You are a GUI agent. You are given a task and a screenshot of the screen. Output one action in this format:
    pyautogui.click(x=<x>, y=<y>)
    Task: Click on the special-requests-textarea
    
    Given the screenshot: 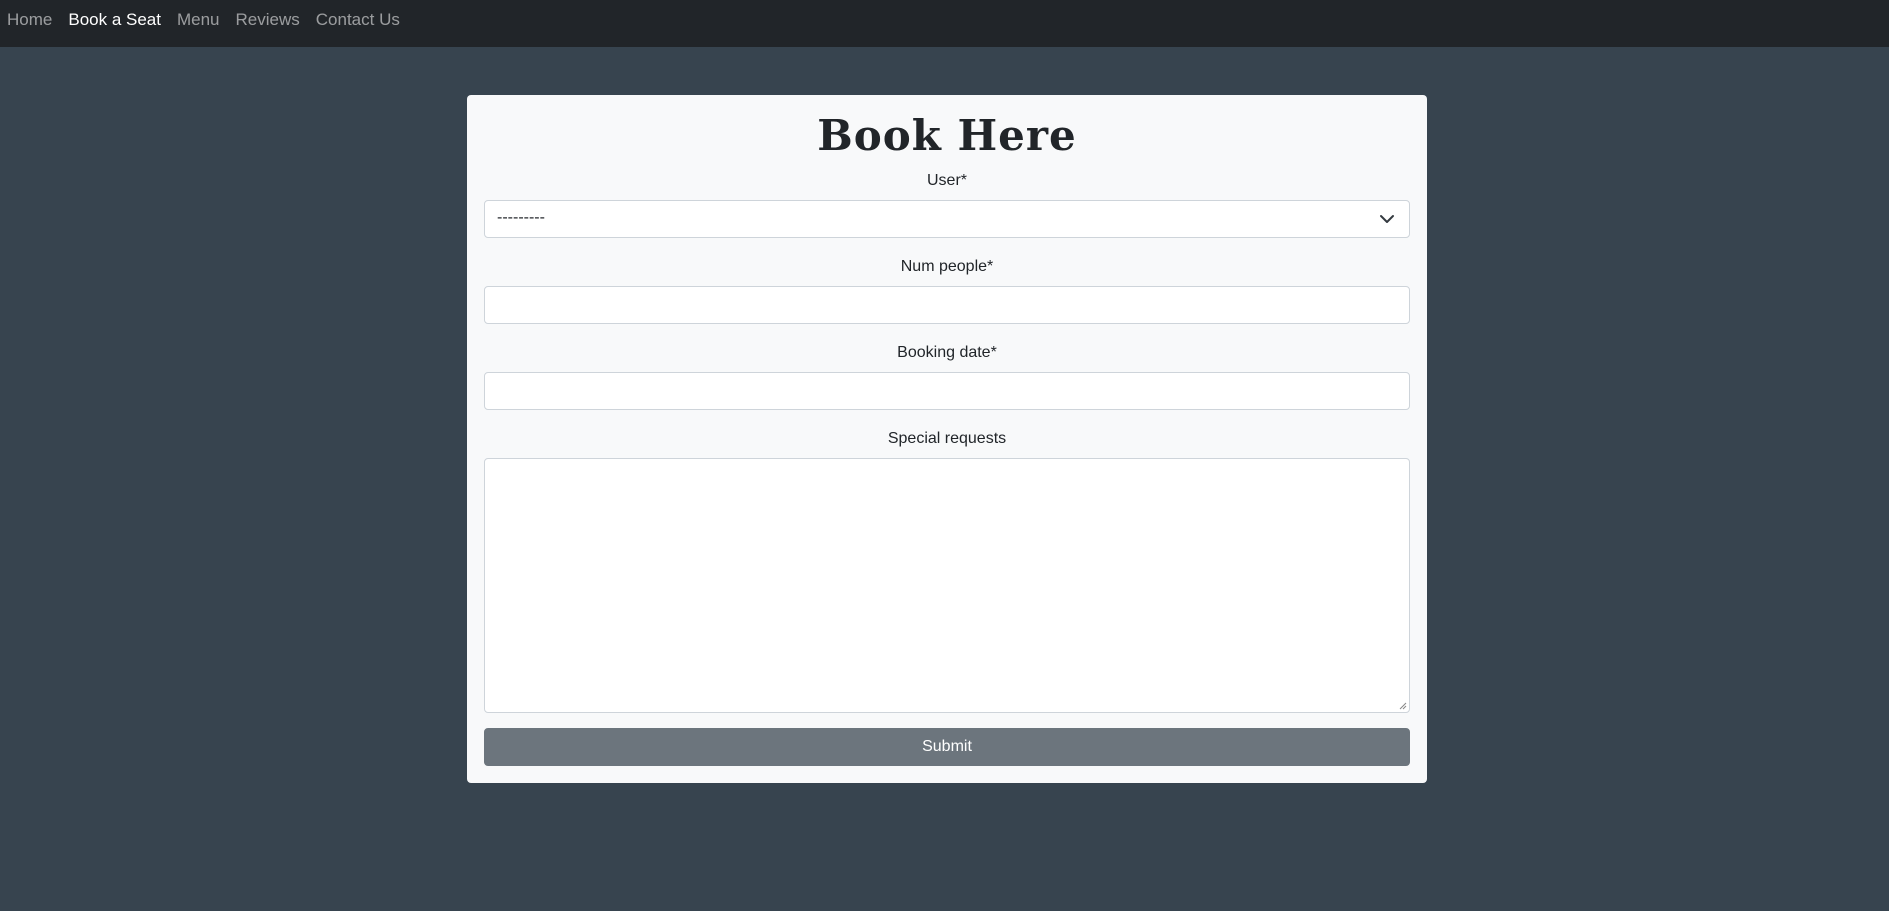 What is the action you would take?
    pyautogui.click(x=947, y=585)
    